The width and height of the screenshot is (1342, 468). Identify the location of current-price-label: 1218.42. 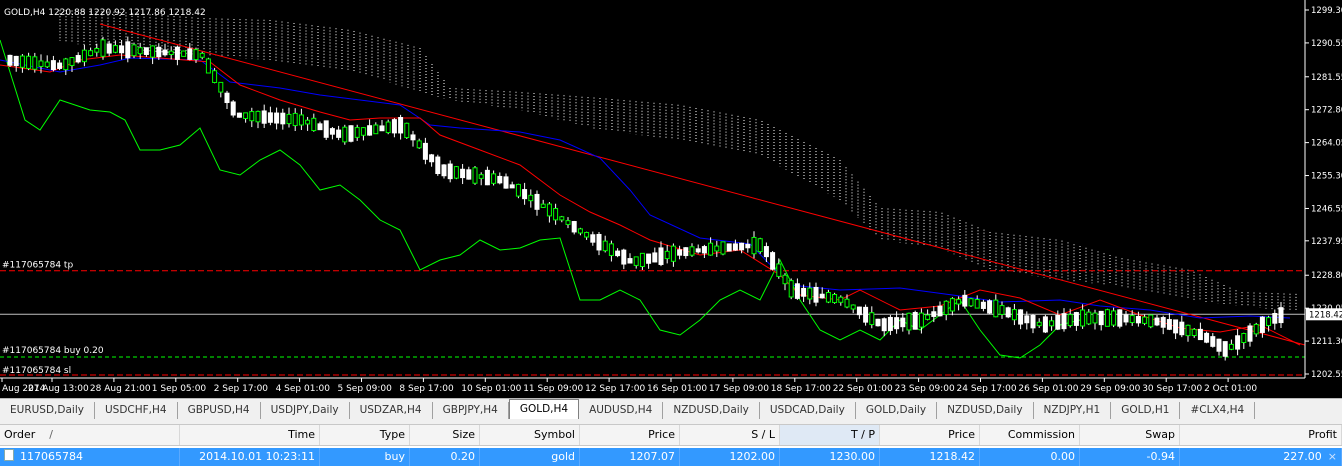
(1325, 315).